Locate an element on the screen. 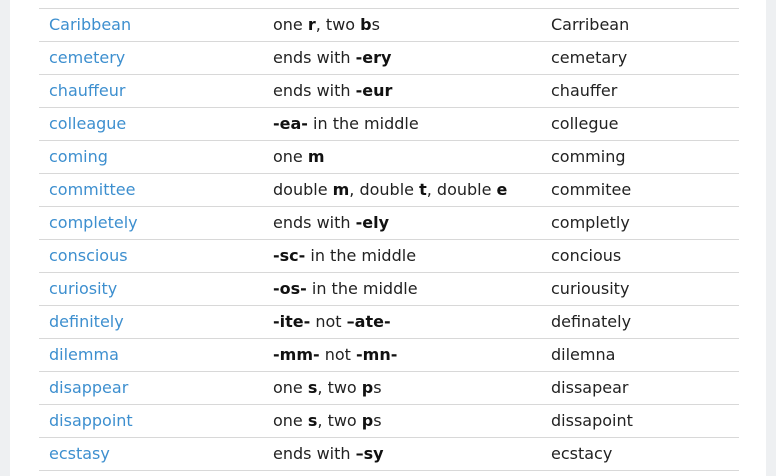  word-link: Caribbean is located at coordinates (90, 24).